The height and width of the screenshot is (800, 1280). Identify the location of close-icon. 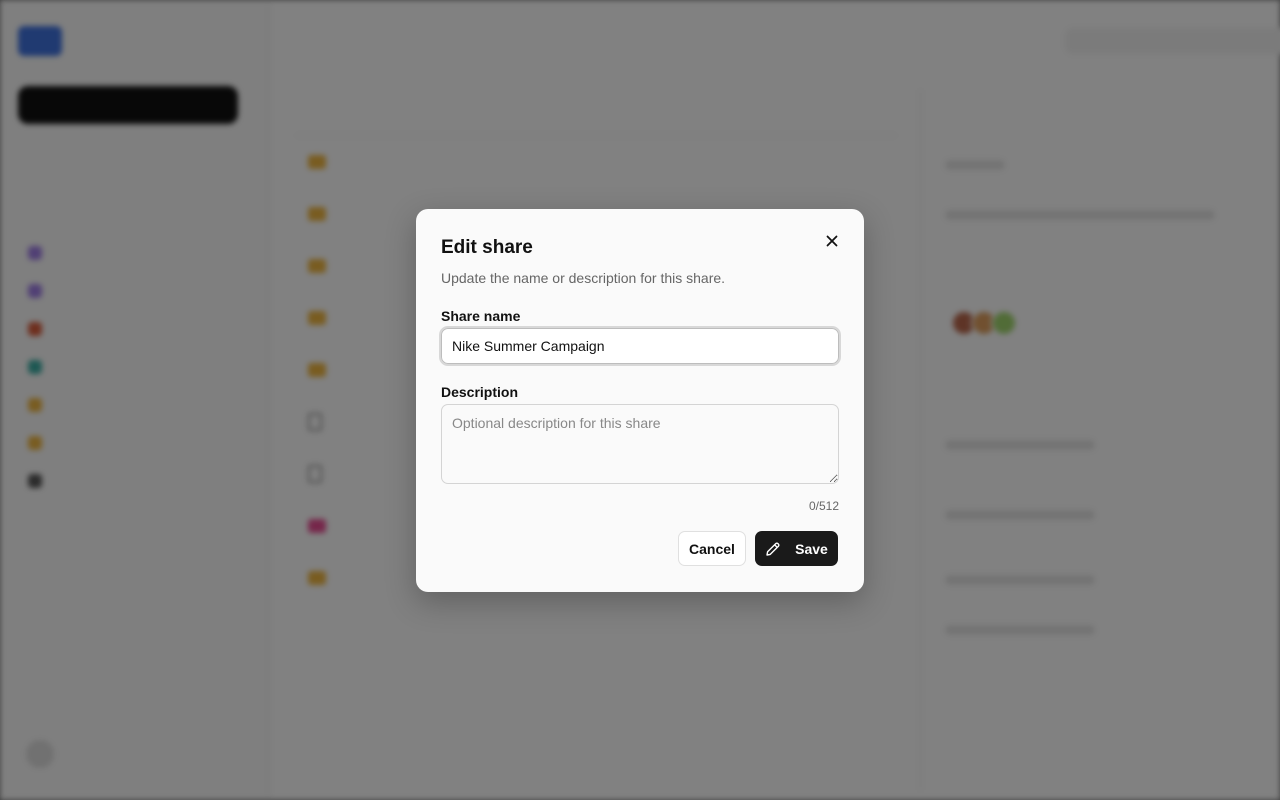
(832, 241).